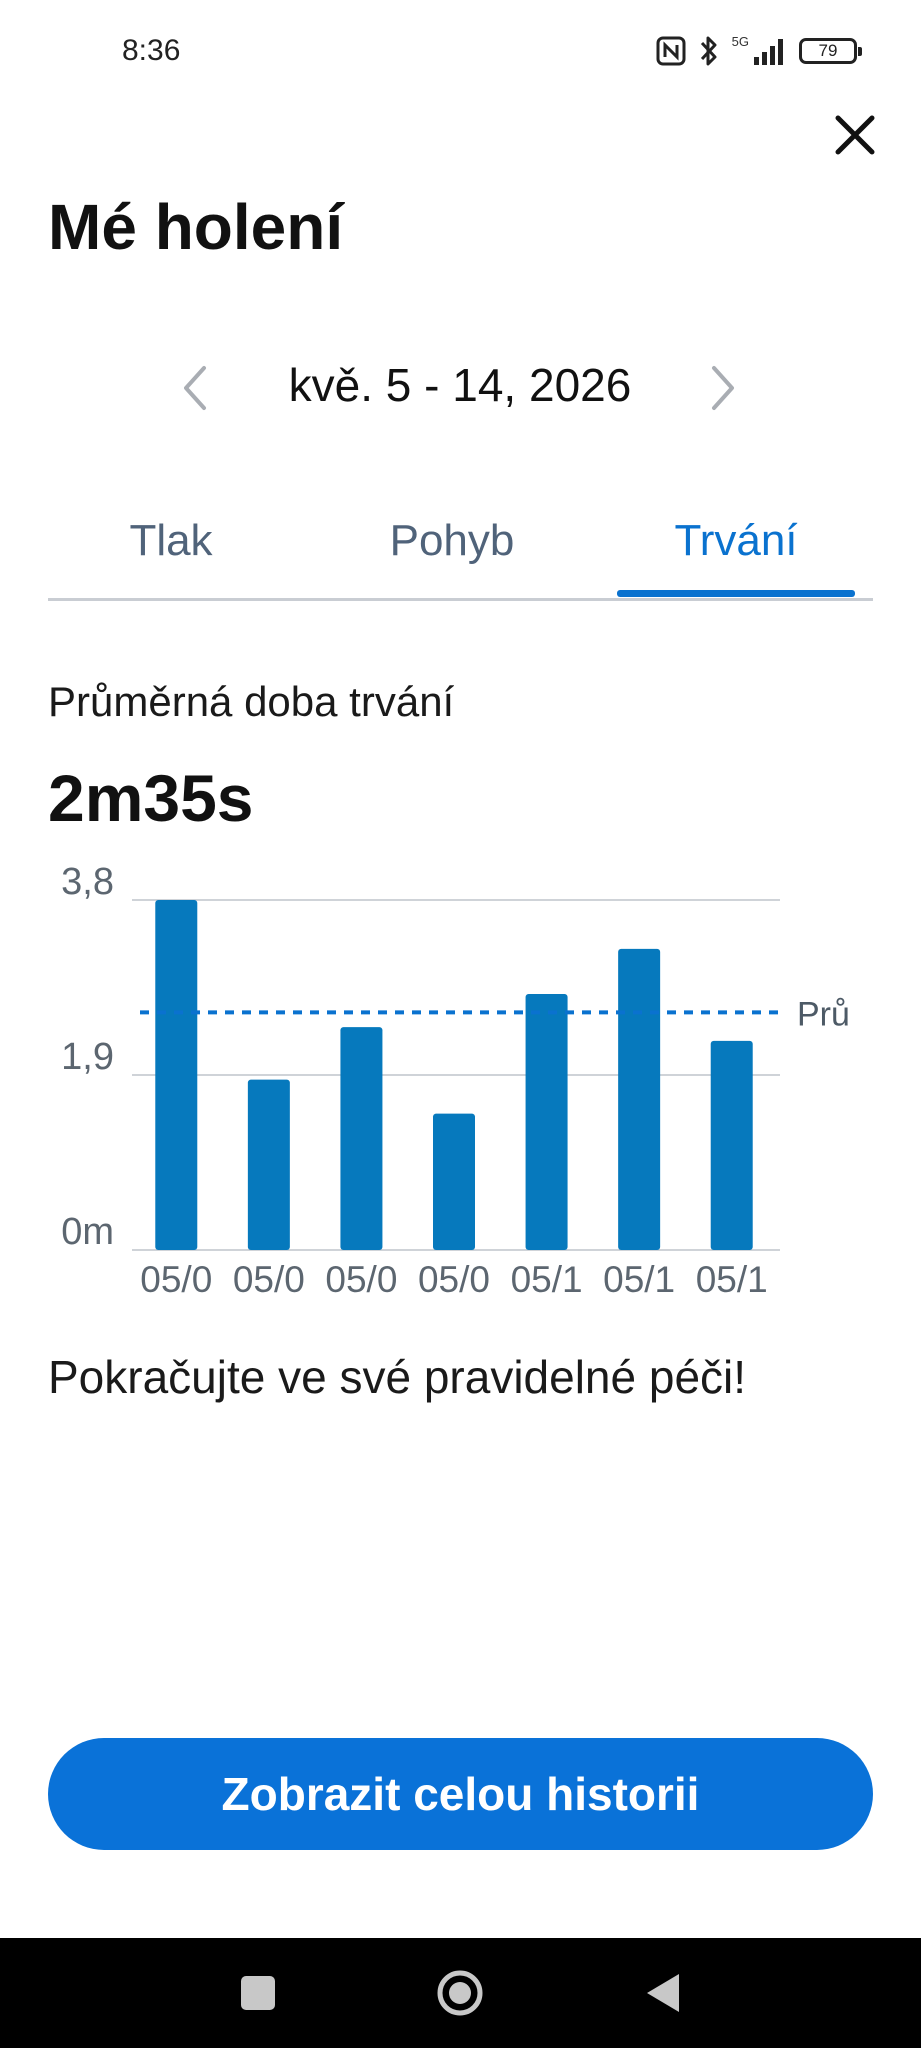  What do you see at coordinates (452, 549) in the screenshot?
I see `tab-motion: Pohyb` at bounding box center [452, 549].